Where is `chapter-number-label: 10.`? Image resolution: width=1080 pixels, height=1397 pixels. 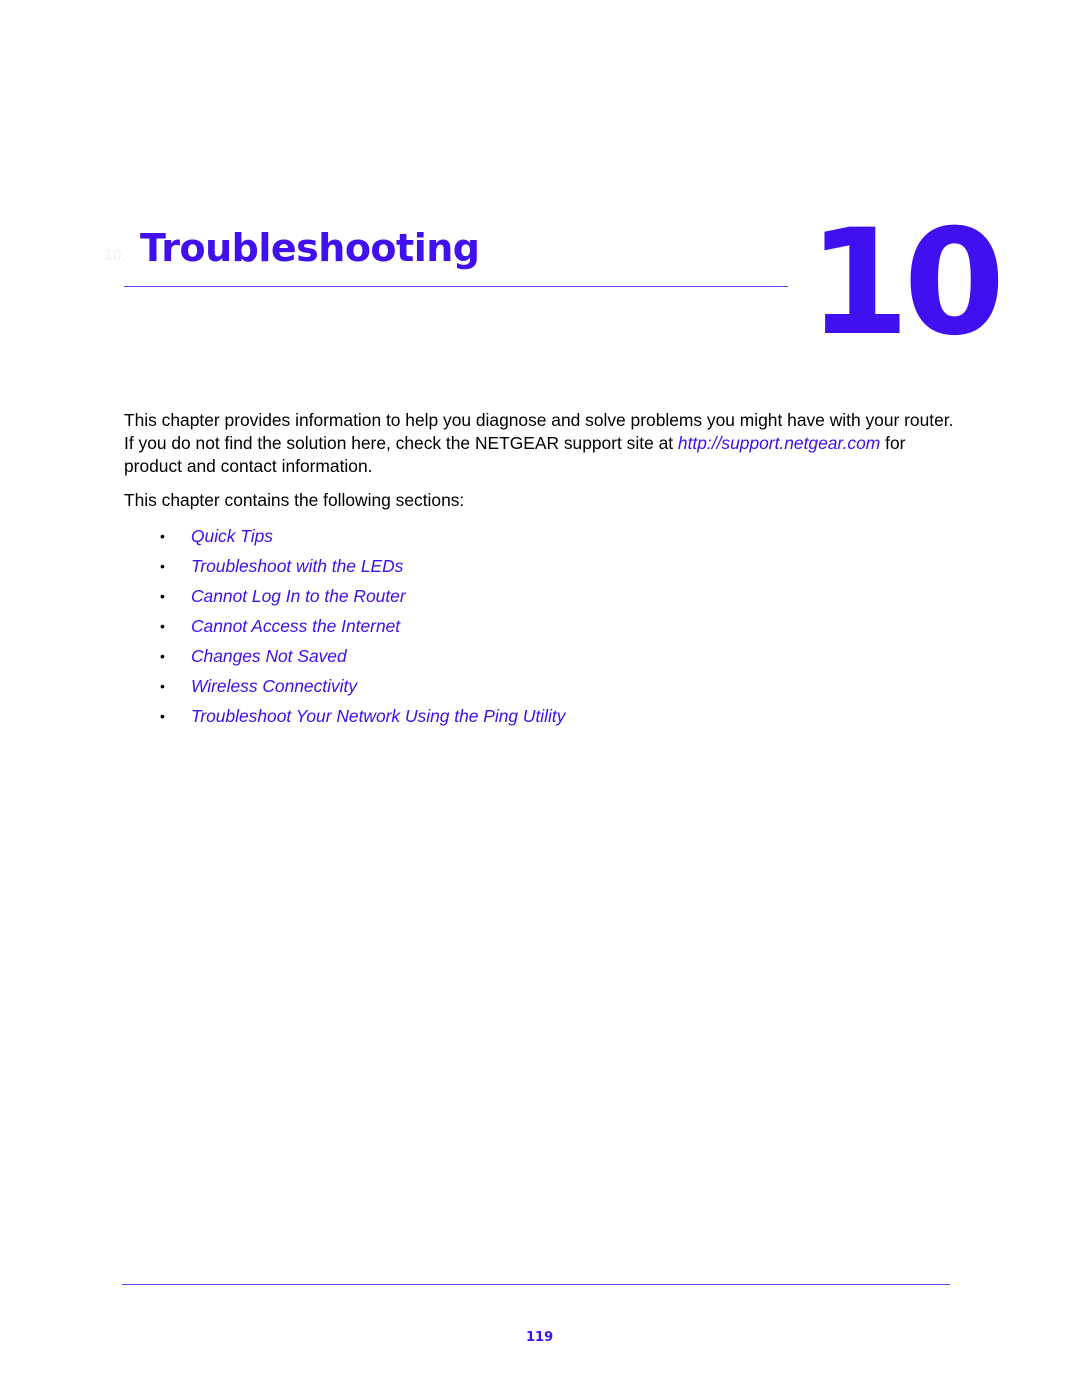
chapter-number-label: 10. is located at coordinates (115, 256).